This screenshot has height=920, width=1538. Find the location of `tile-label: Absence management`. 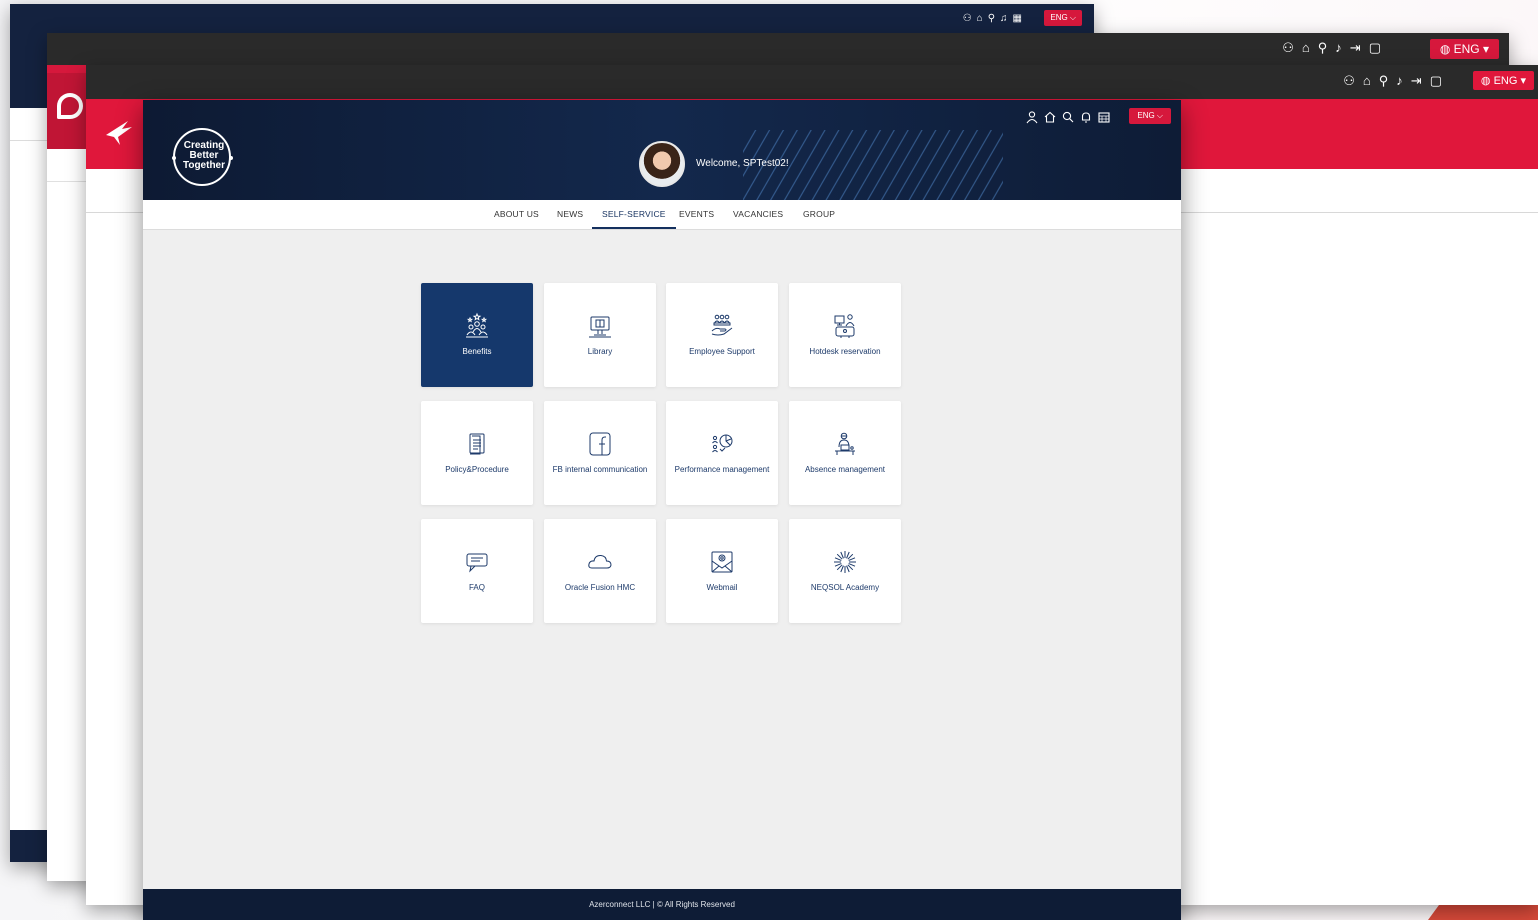

tile-label: Absence management is located at coordinates (845, 469).